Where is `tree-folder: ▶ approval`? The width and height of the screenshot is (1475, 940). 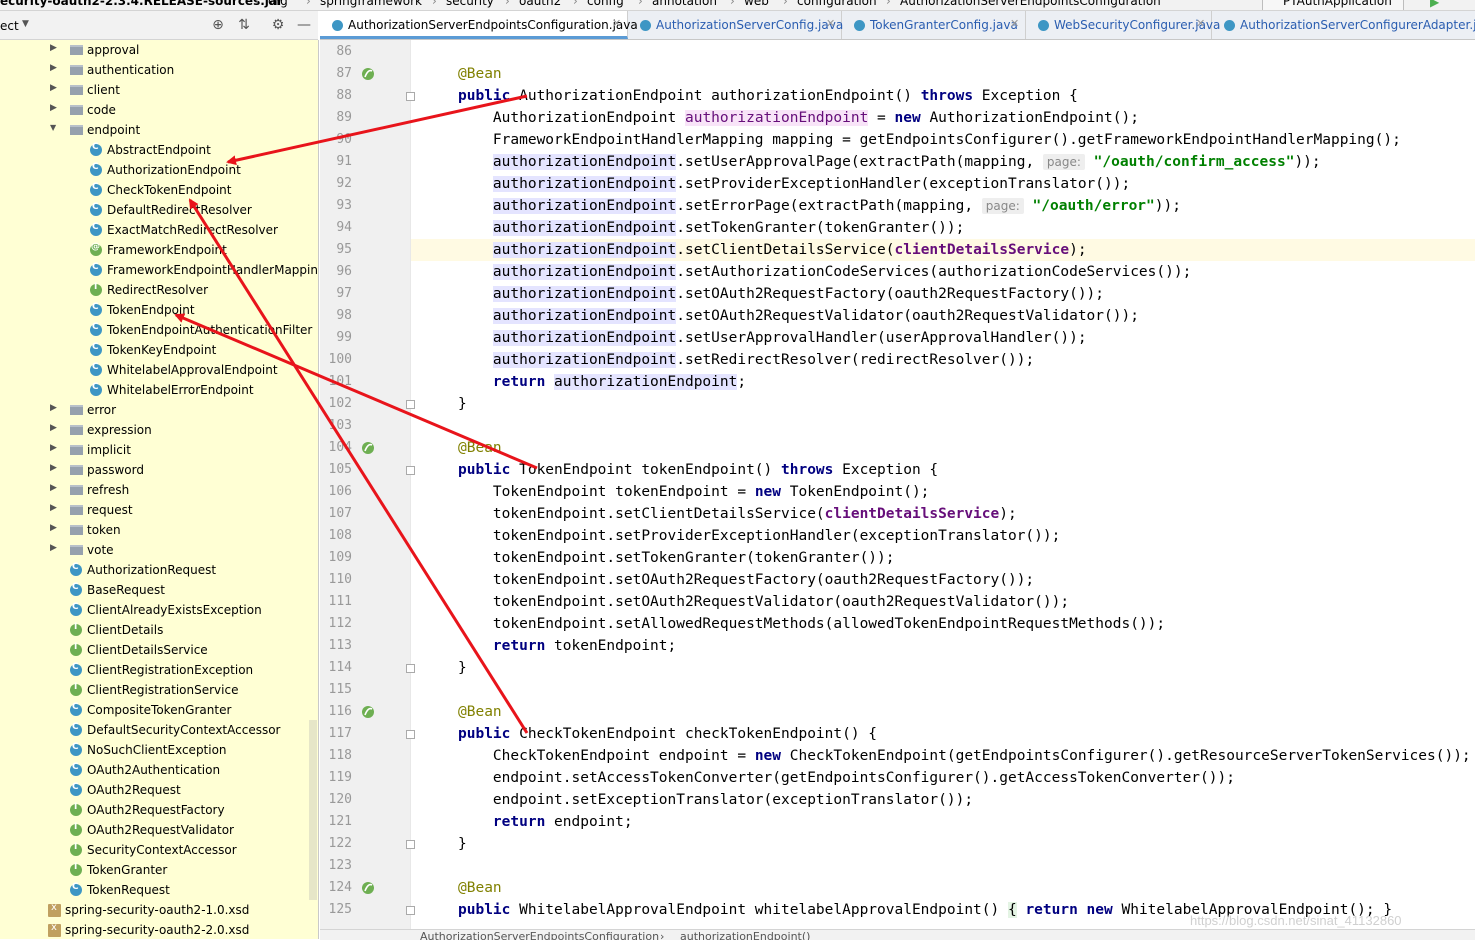
tree-folder: ▶ approval is located at coordinates (159, 50).